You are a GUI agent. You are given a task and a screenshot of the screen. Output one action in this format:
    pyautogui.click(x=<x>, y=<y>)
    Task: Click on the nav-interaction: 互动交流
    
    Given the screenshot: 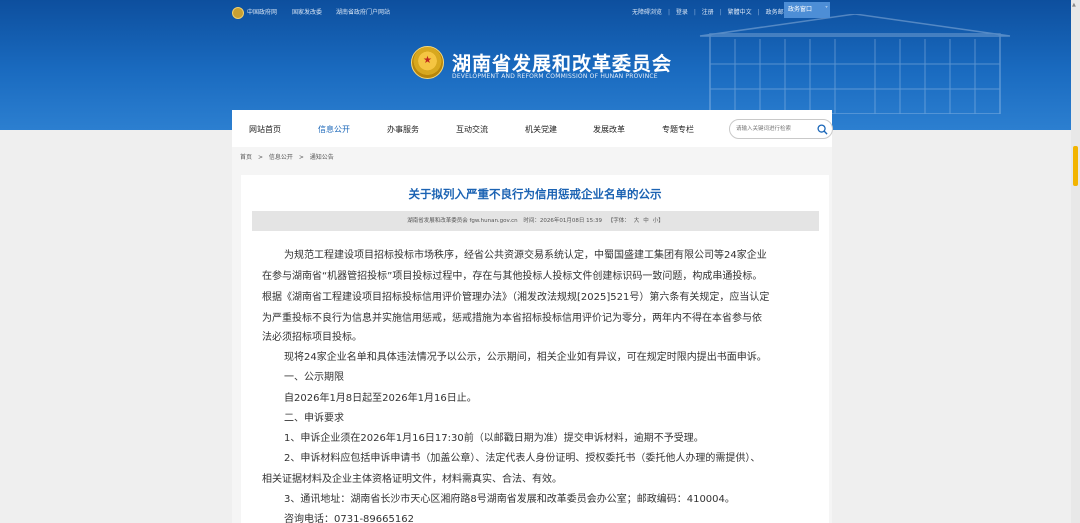 What is the action you would take?
    pyautogui.click(x=472, y=129)
    